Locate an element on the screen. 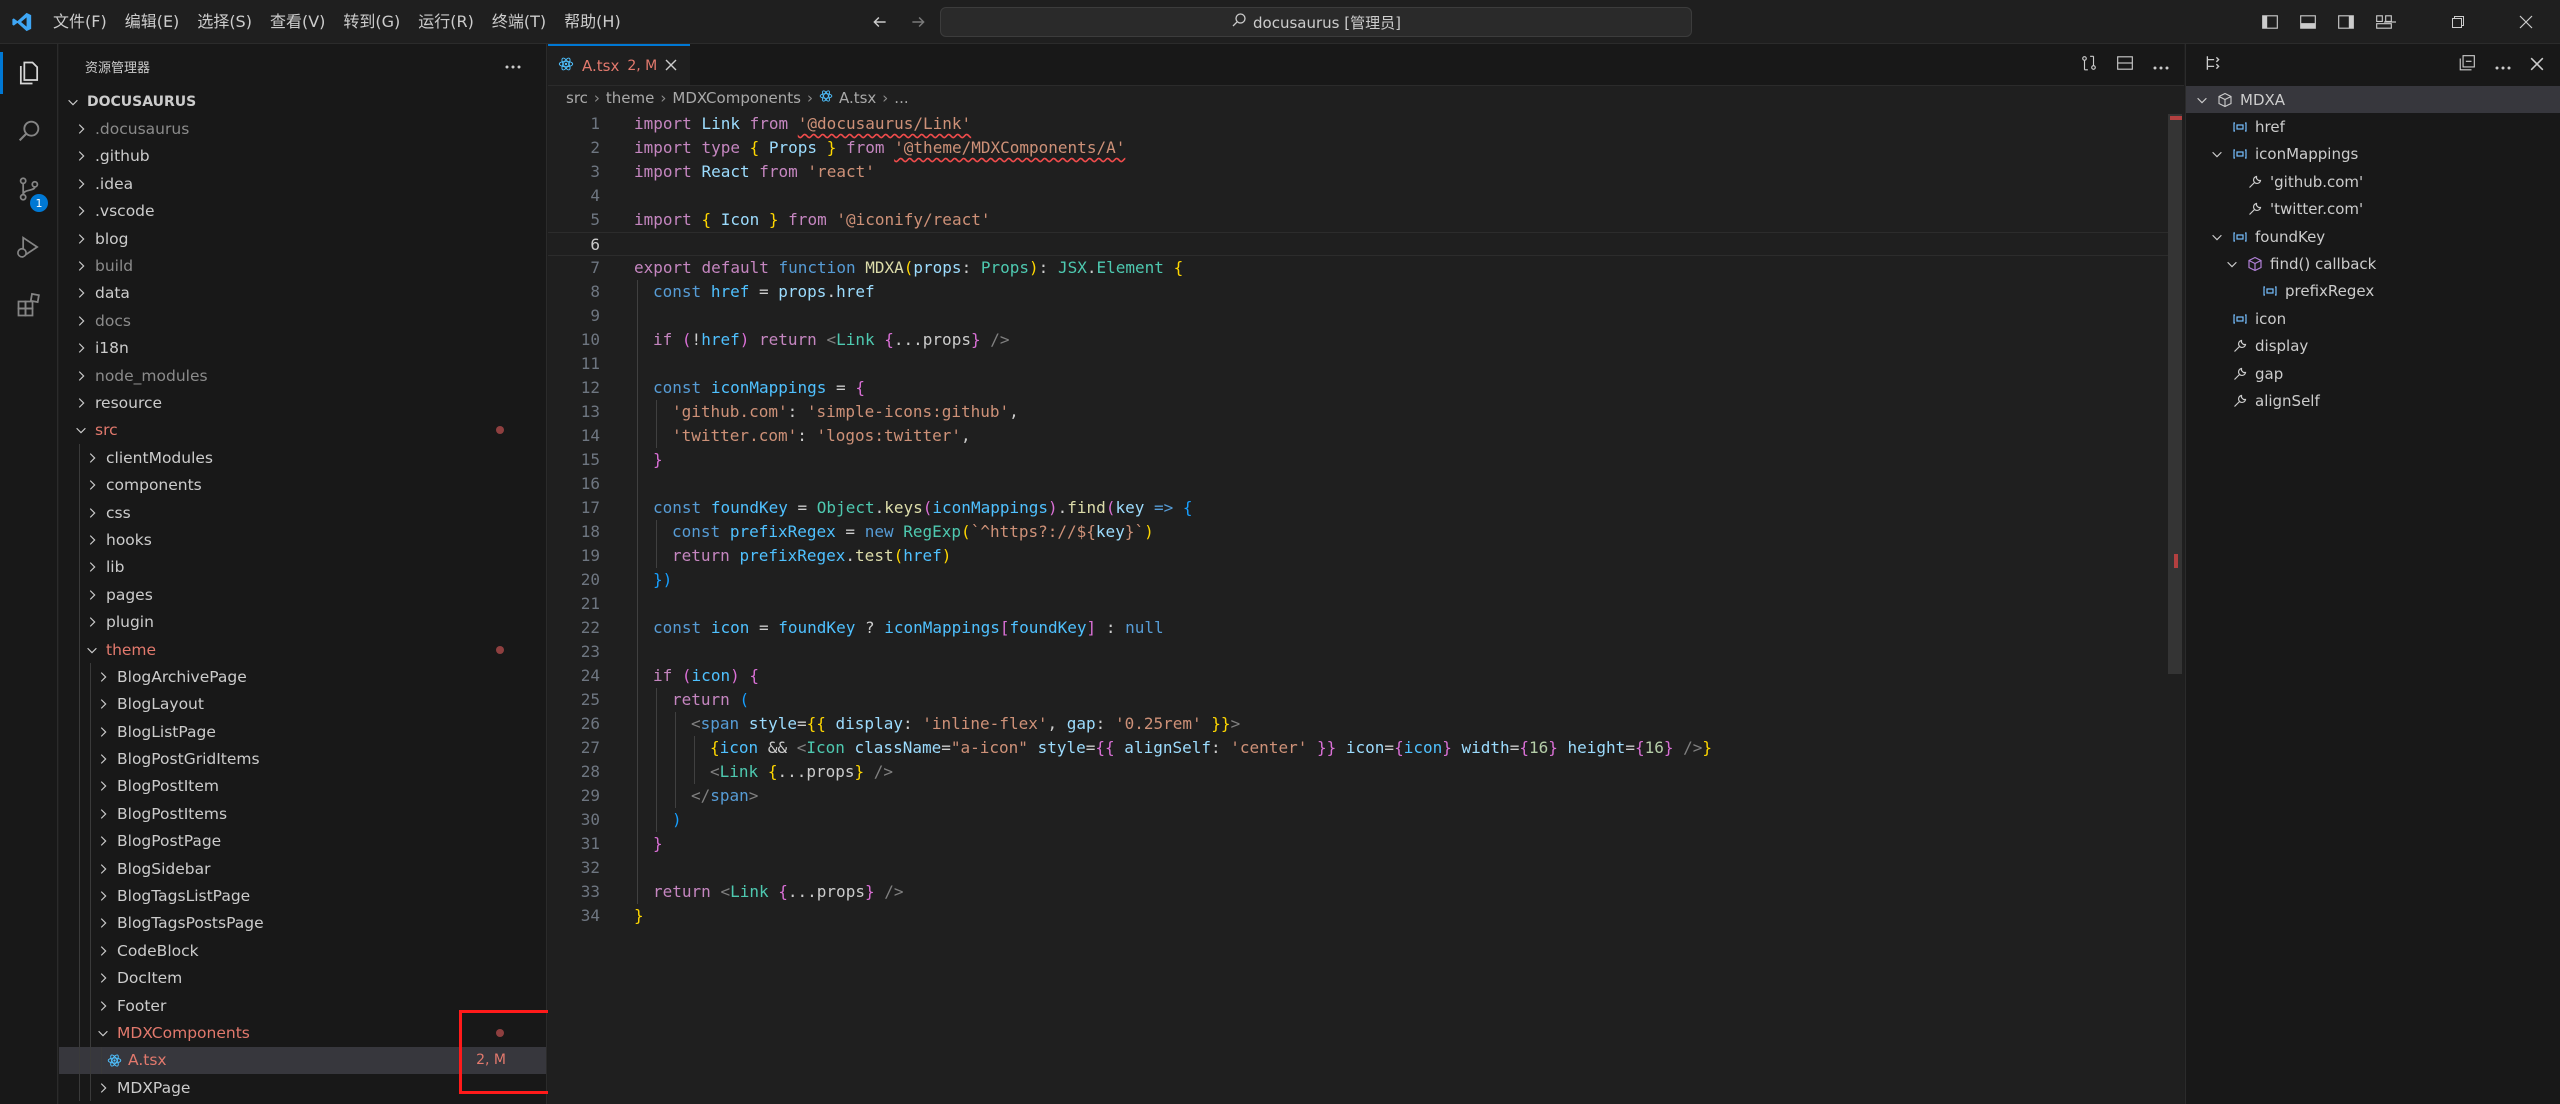 The width and height of the screenshot is (2560, 1104). outline-item: iconMappings is located at coordinates (2373, 154).